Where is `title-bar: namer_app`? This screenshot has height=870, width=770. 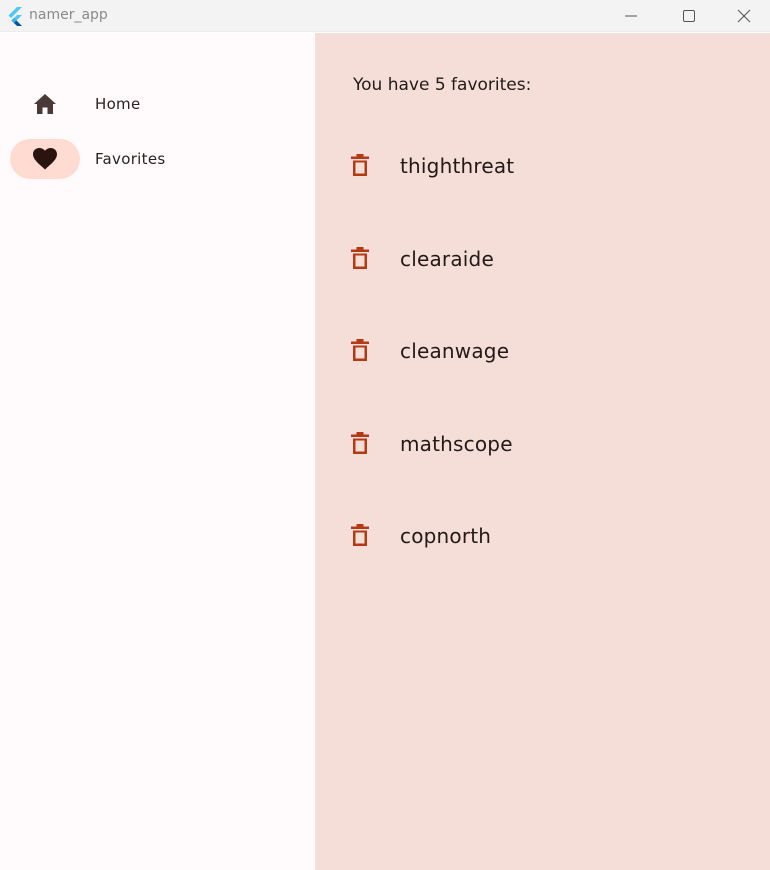 title-bar: namer_app is located at coordinates (385, 16).